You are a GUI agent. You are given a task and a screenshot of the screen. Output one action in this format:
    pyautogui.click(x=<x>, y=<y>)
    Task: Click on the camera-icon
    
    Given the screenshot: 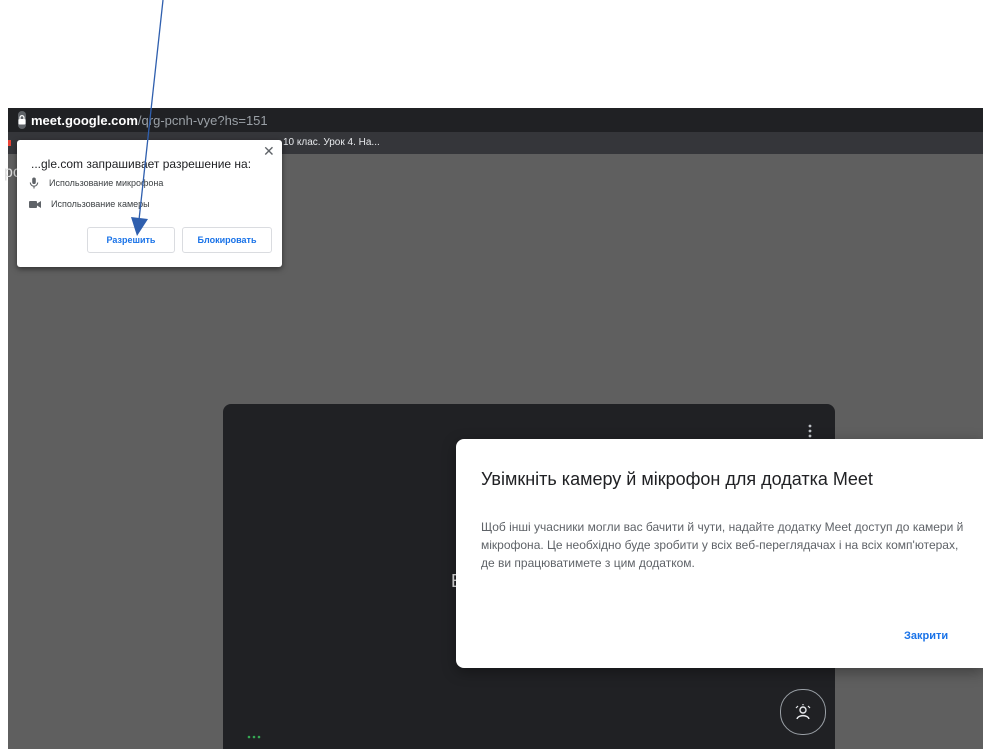 What is the action you would take?
    pyautogui.click(x=35, y=204)
    